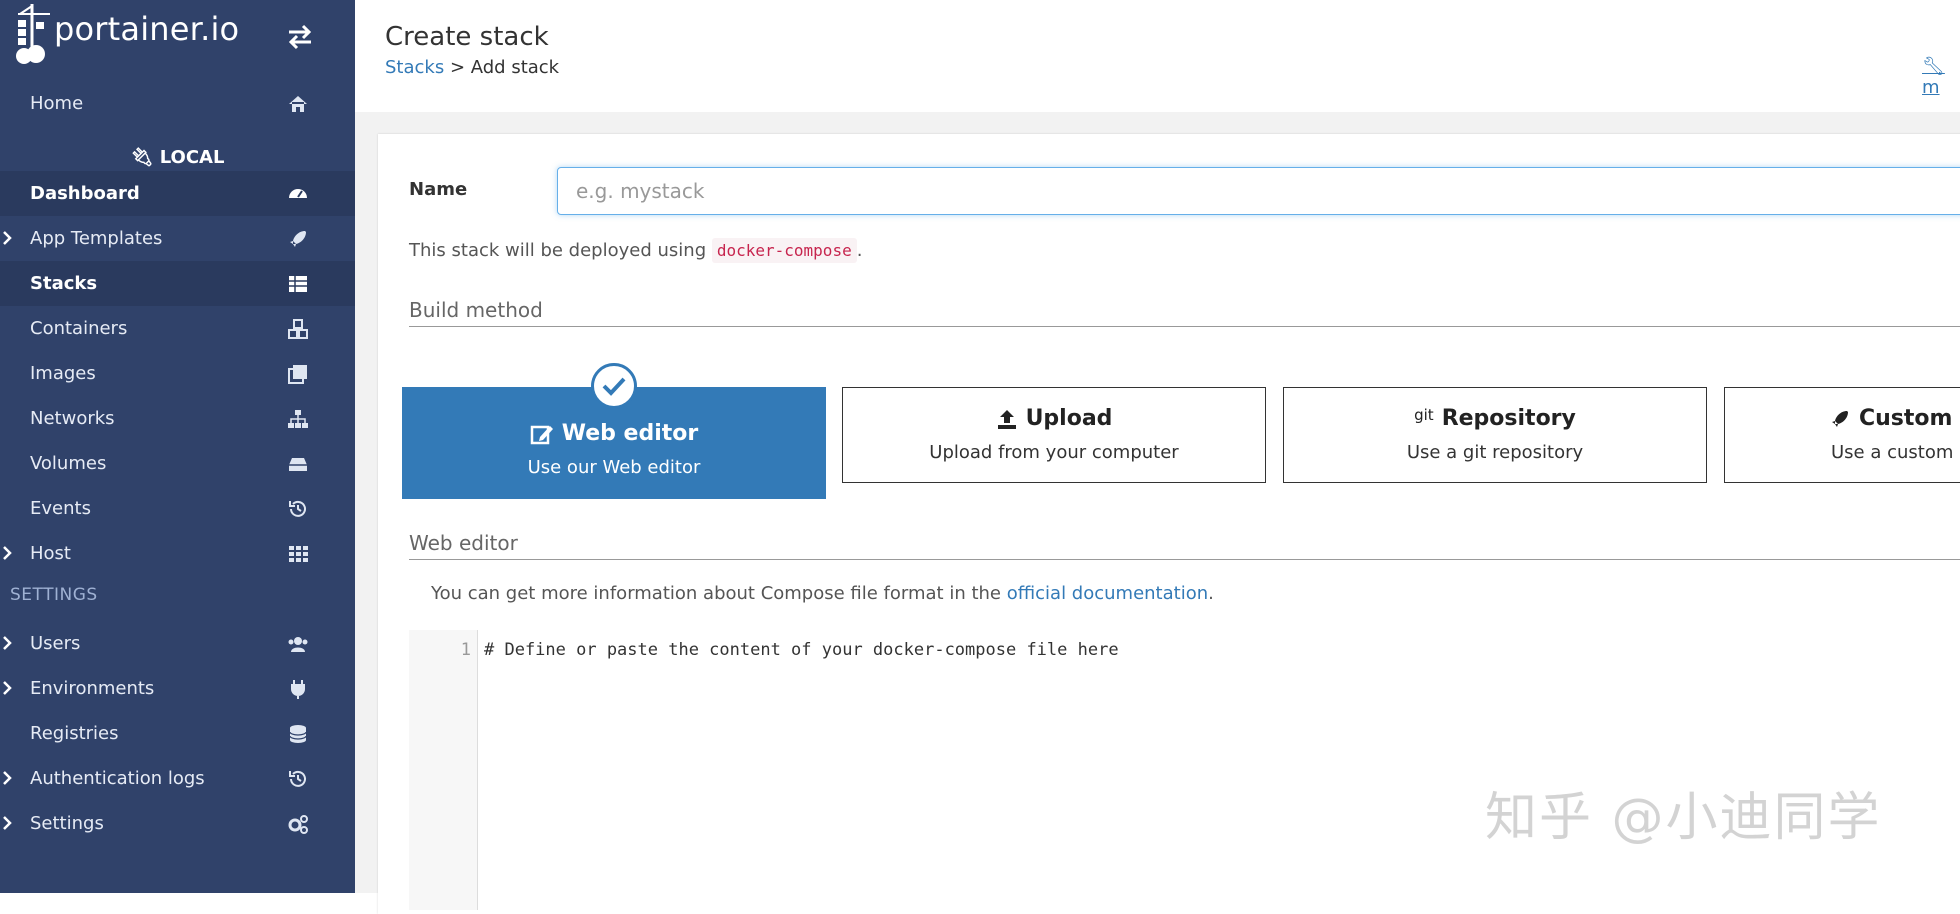  I want to click on grid-icon, so click(298, 554).